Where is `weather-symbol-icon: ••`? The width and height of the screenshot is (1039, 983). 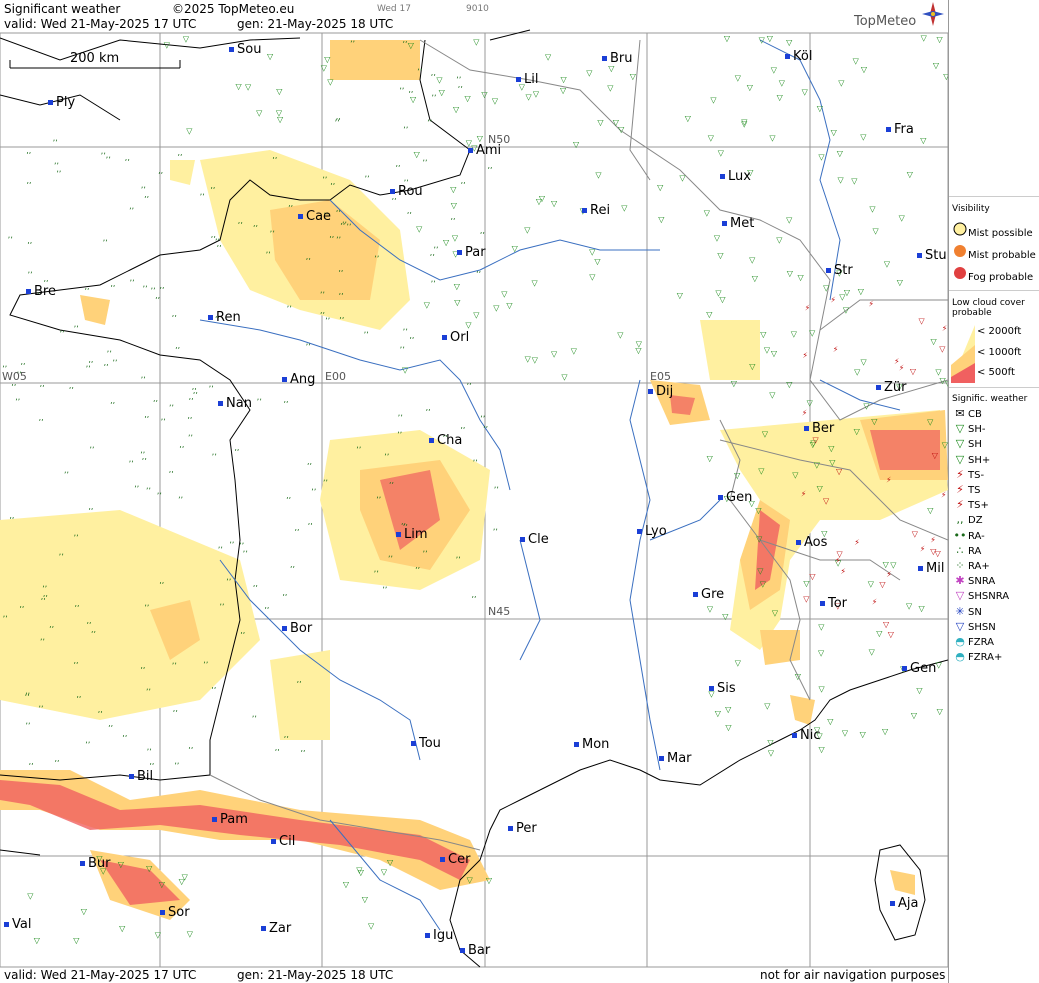
weather-symbol-icon: •• is located at coordinates (960, 535).